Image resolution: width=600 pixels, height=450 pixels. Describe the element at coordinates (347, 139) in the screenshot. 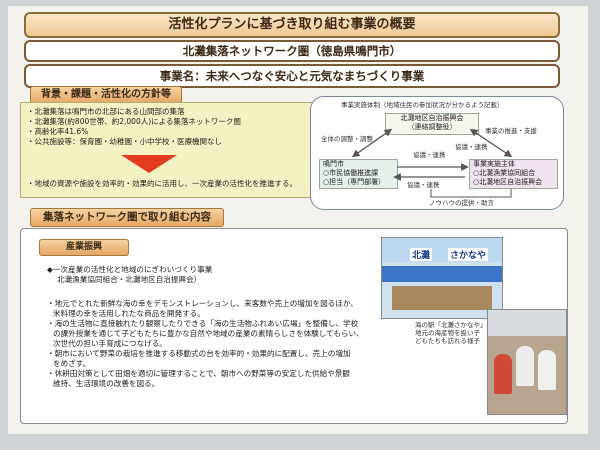

I see `label-overall: 全体の調整・調整` at that location.